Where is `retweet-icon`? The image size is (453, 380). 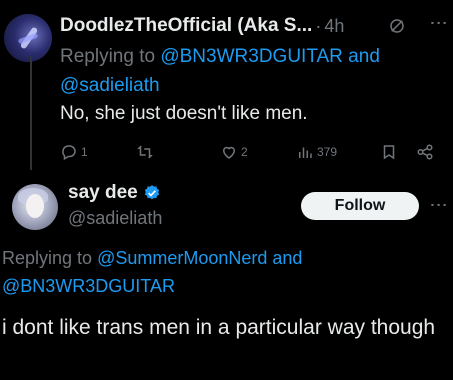 retweet-icon is located at coordinates (145, 152).